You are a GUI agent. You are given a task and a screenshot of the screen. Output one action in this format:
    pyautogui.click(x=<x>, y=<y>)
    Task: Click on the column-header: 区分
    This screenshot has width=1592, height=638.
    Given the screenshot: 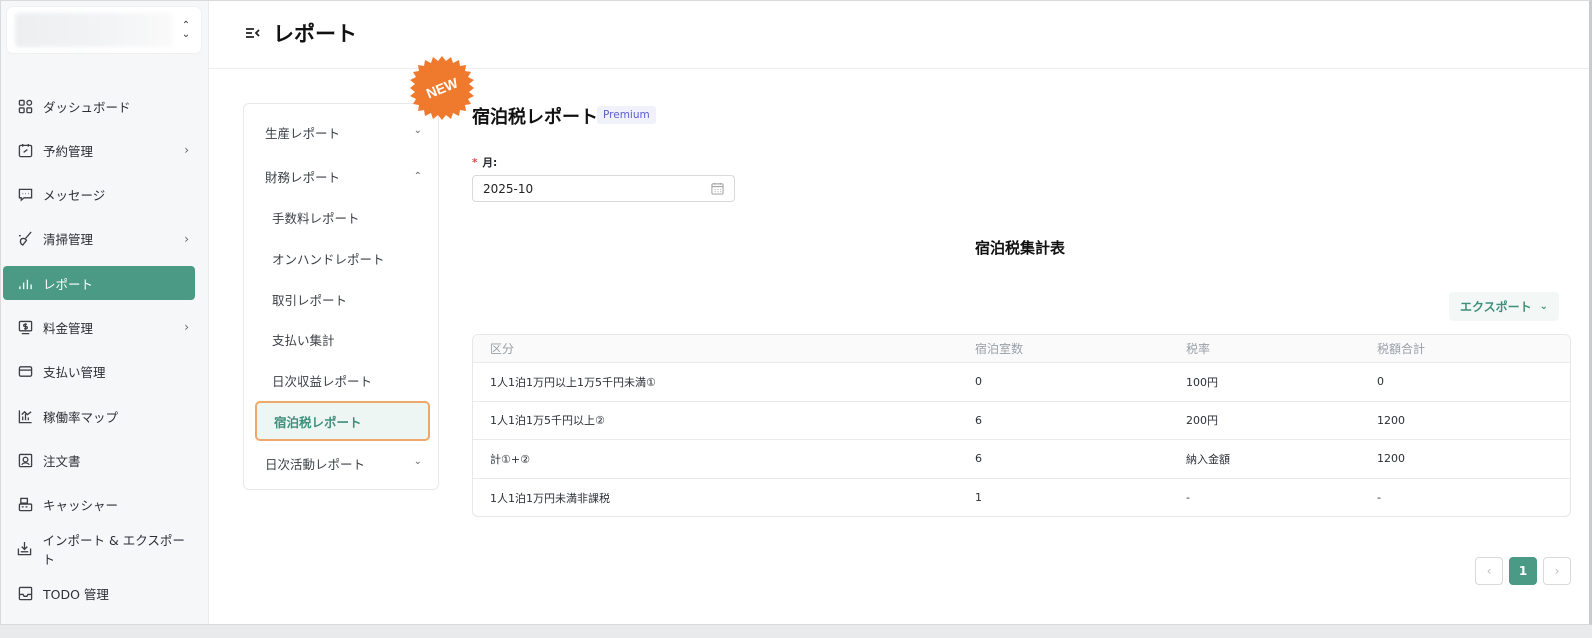 What is the action you would take?
    pyautogui.click(x=502, y=349)
    